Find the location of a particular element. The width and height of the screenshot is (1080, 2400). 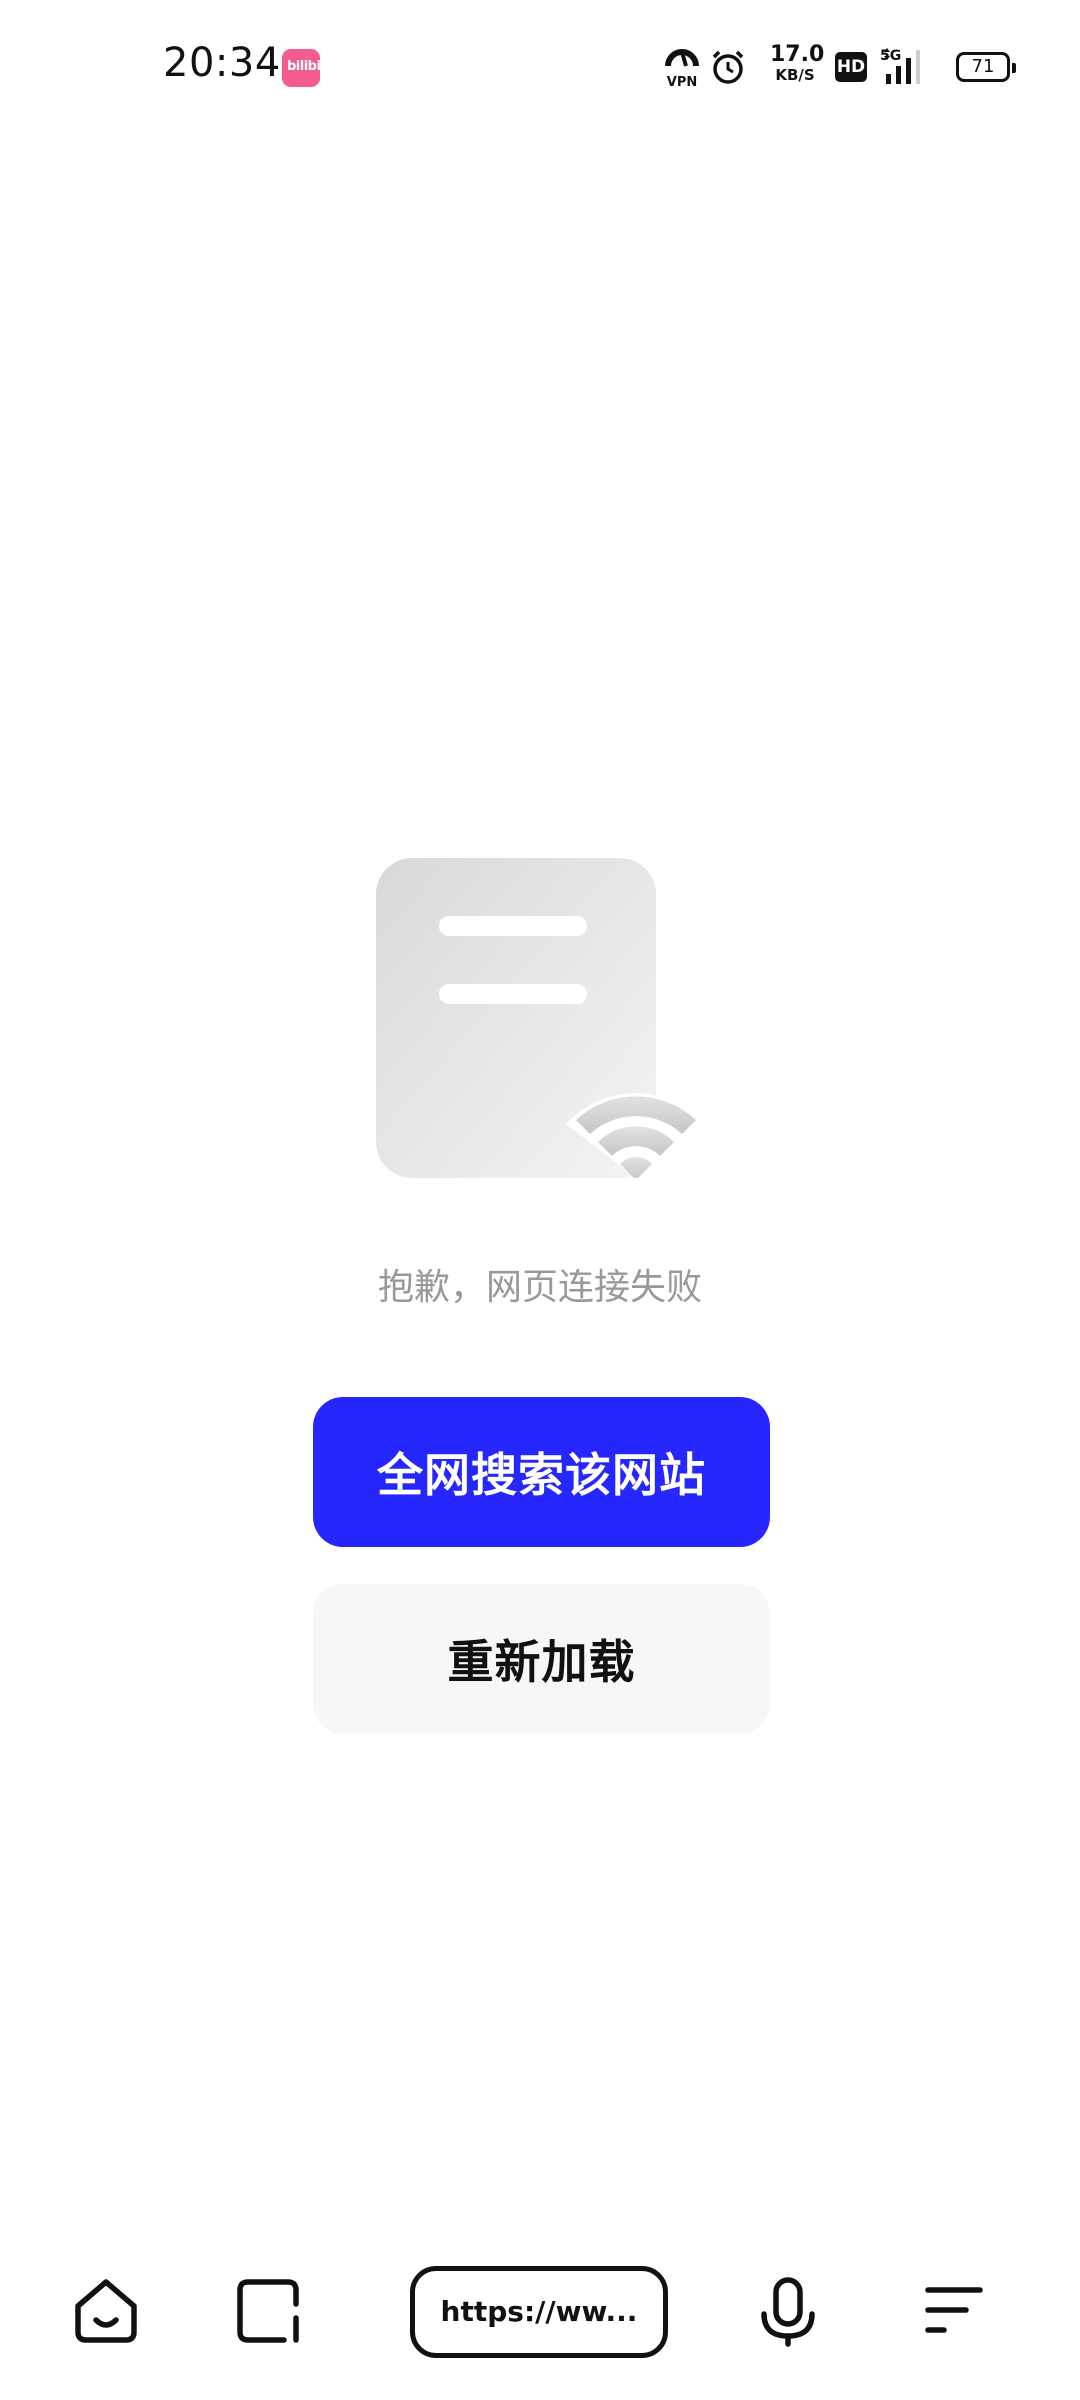

microphone-icon is located at coordinates (788, 2310).